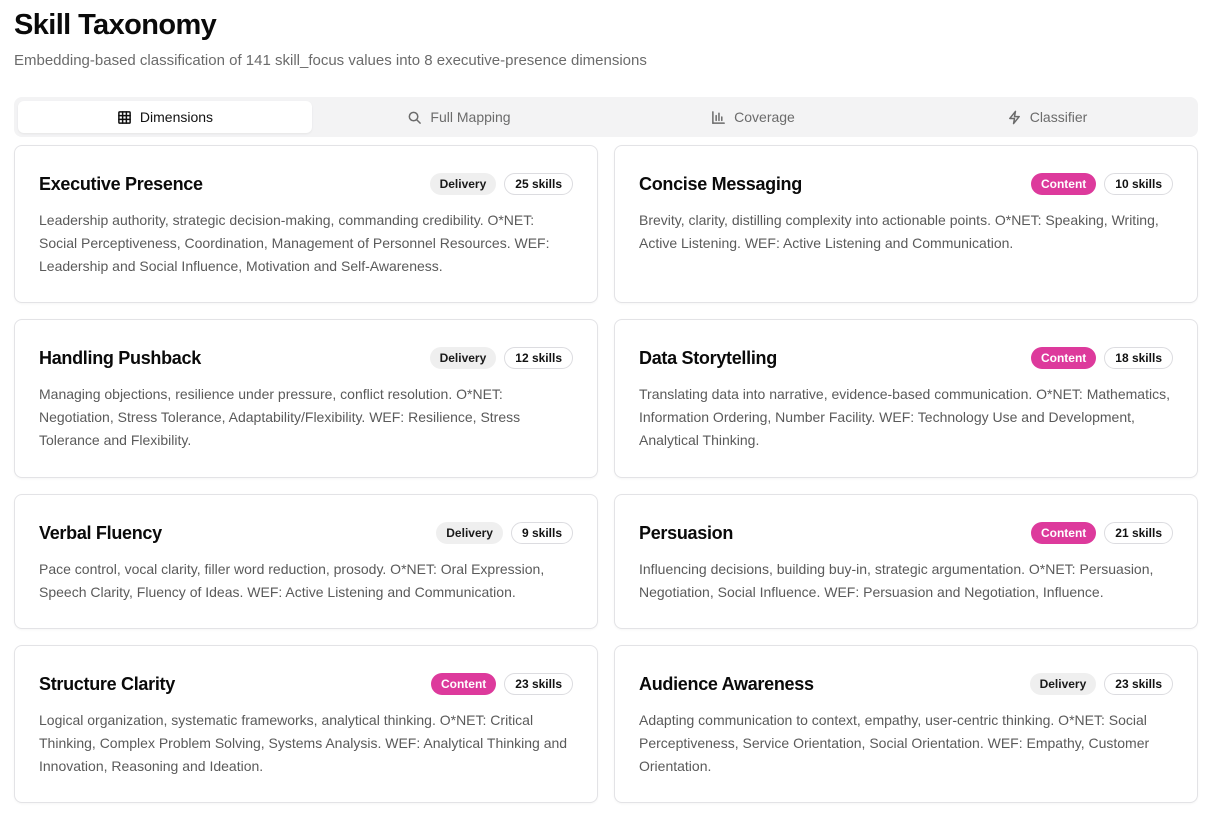  I want to click on dimension-title: Concise Messaging, so click(720, 183).